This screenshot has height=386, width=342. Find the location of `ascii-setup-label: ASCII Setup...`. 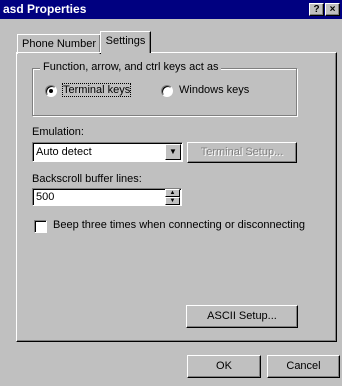

ascii-setup-label: ASCII Setup... is located at coordinates (242, 316).